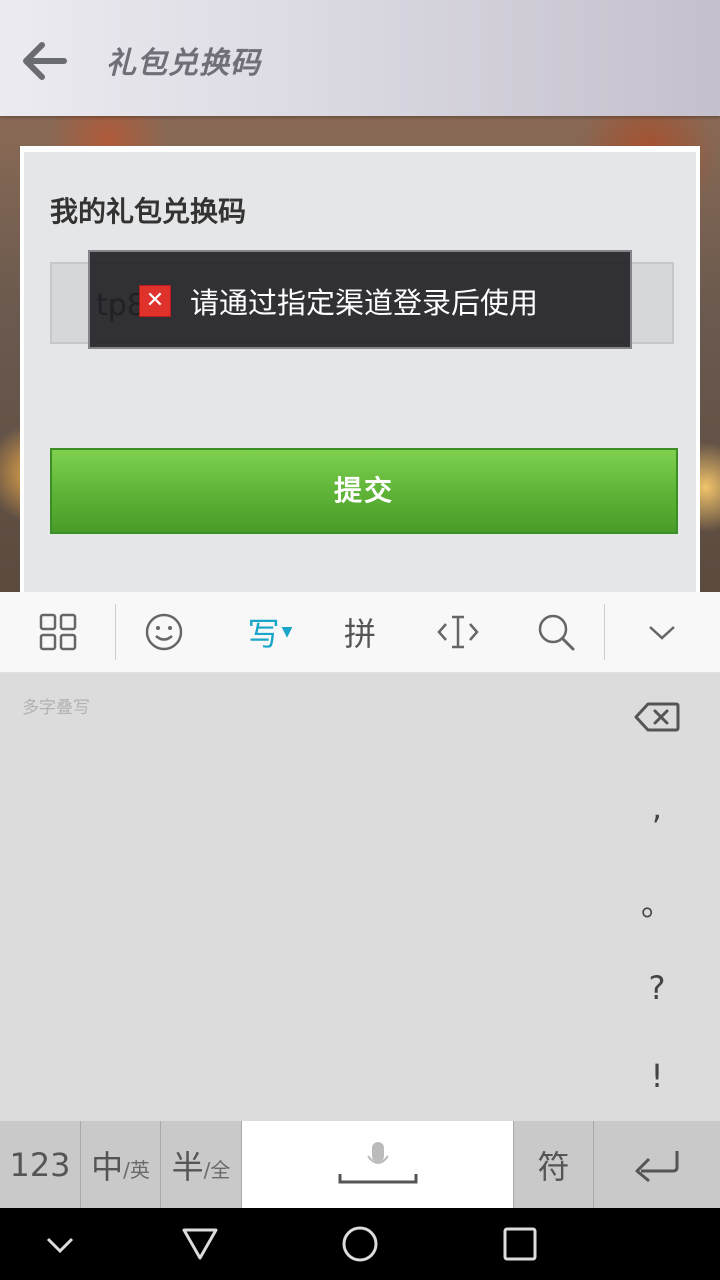 The image size is (720, 1280). I want to click on enter-key, so click(657, 1164).